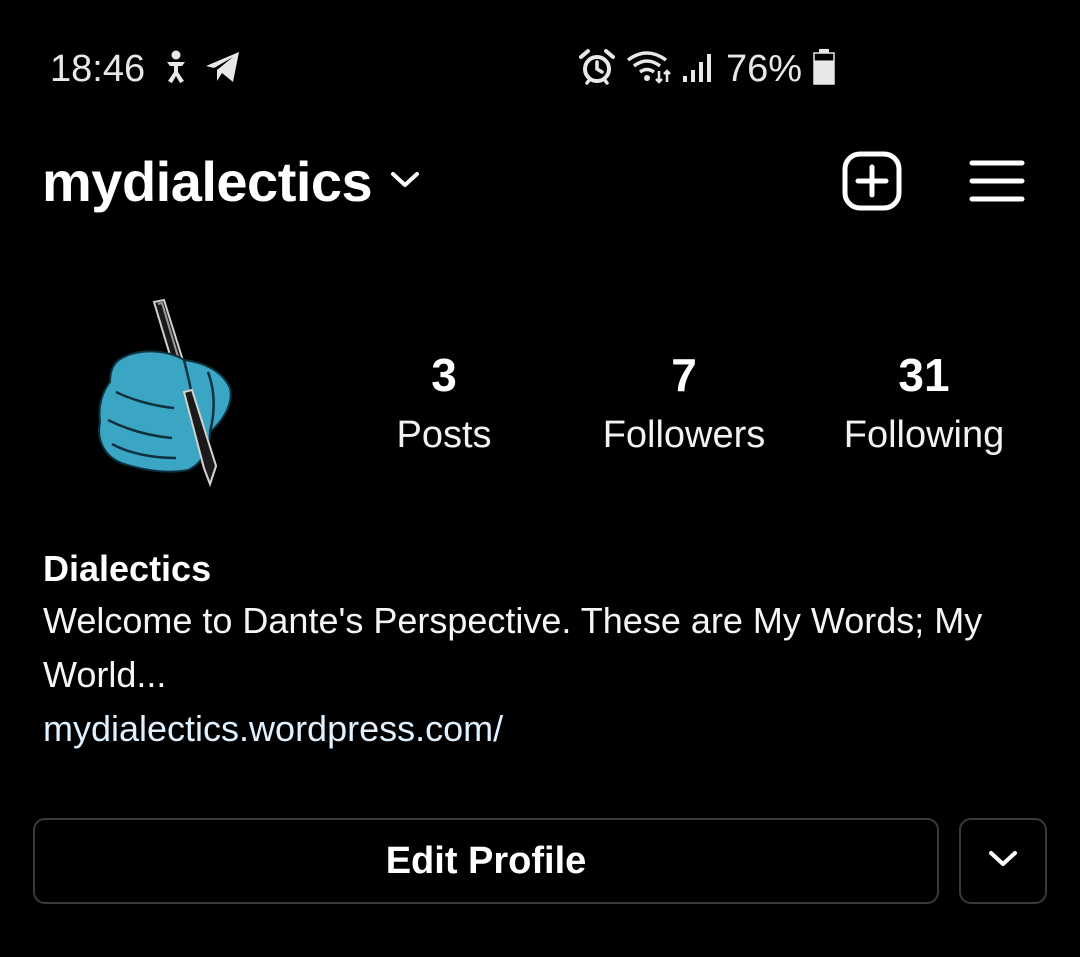 The image size is (1080, 957). What do you see at coordinates (684, 375) in the screenshot?
I see `followers-count: 7` at bounding box center [684, 375].